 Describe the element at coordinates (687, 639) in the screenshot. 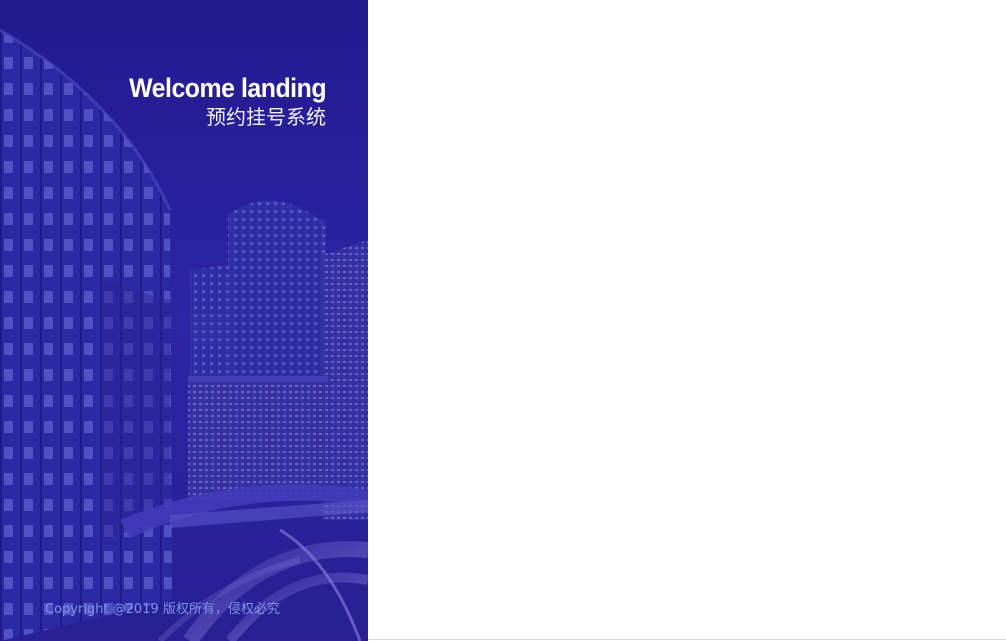

I see `divider` at that location.